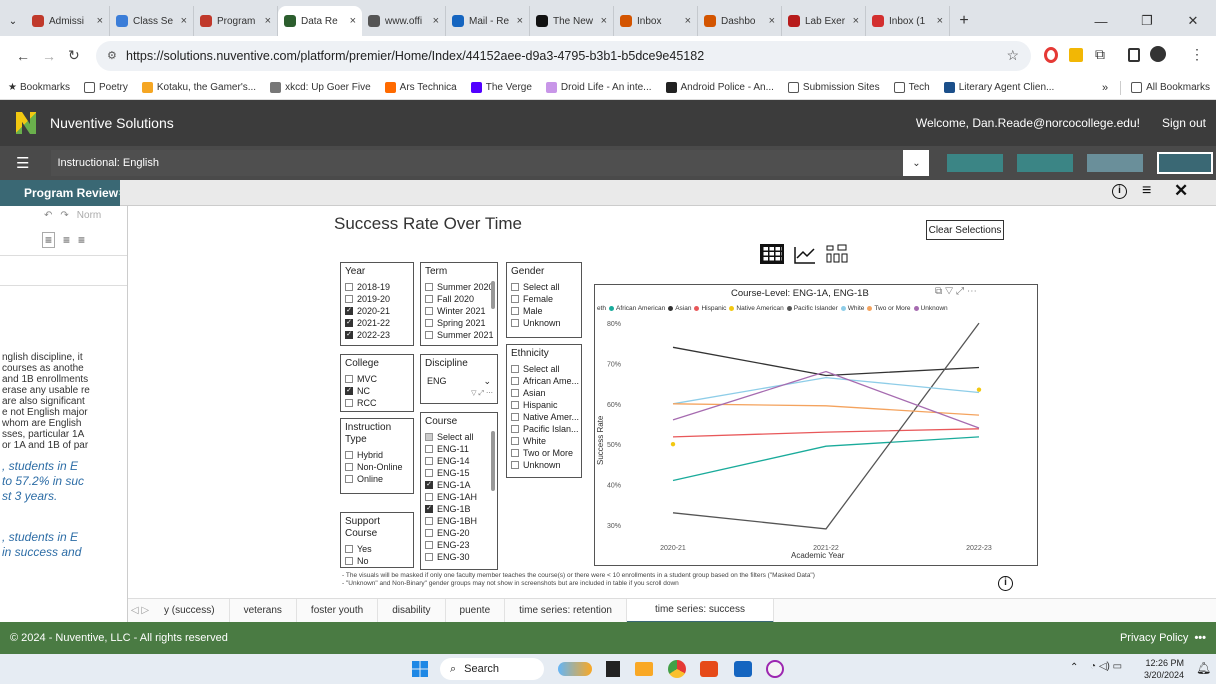 The image size is (1216, 684). Describe the element at coordinates (459, 497) in the screenshot. I see `filter-option-course: ENG-1AH` at that location.